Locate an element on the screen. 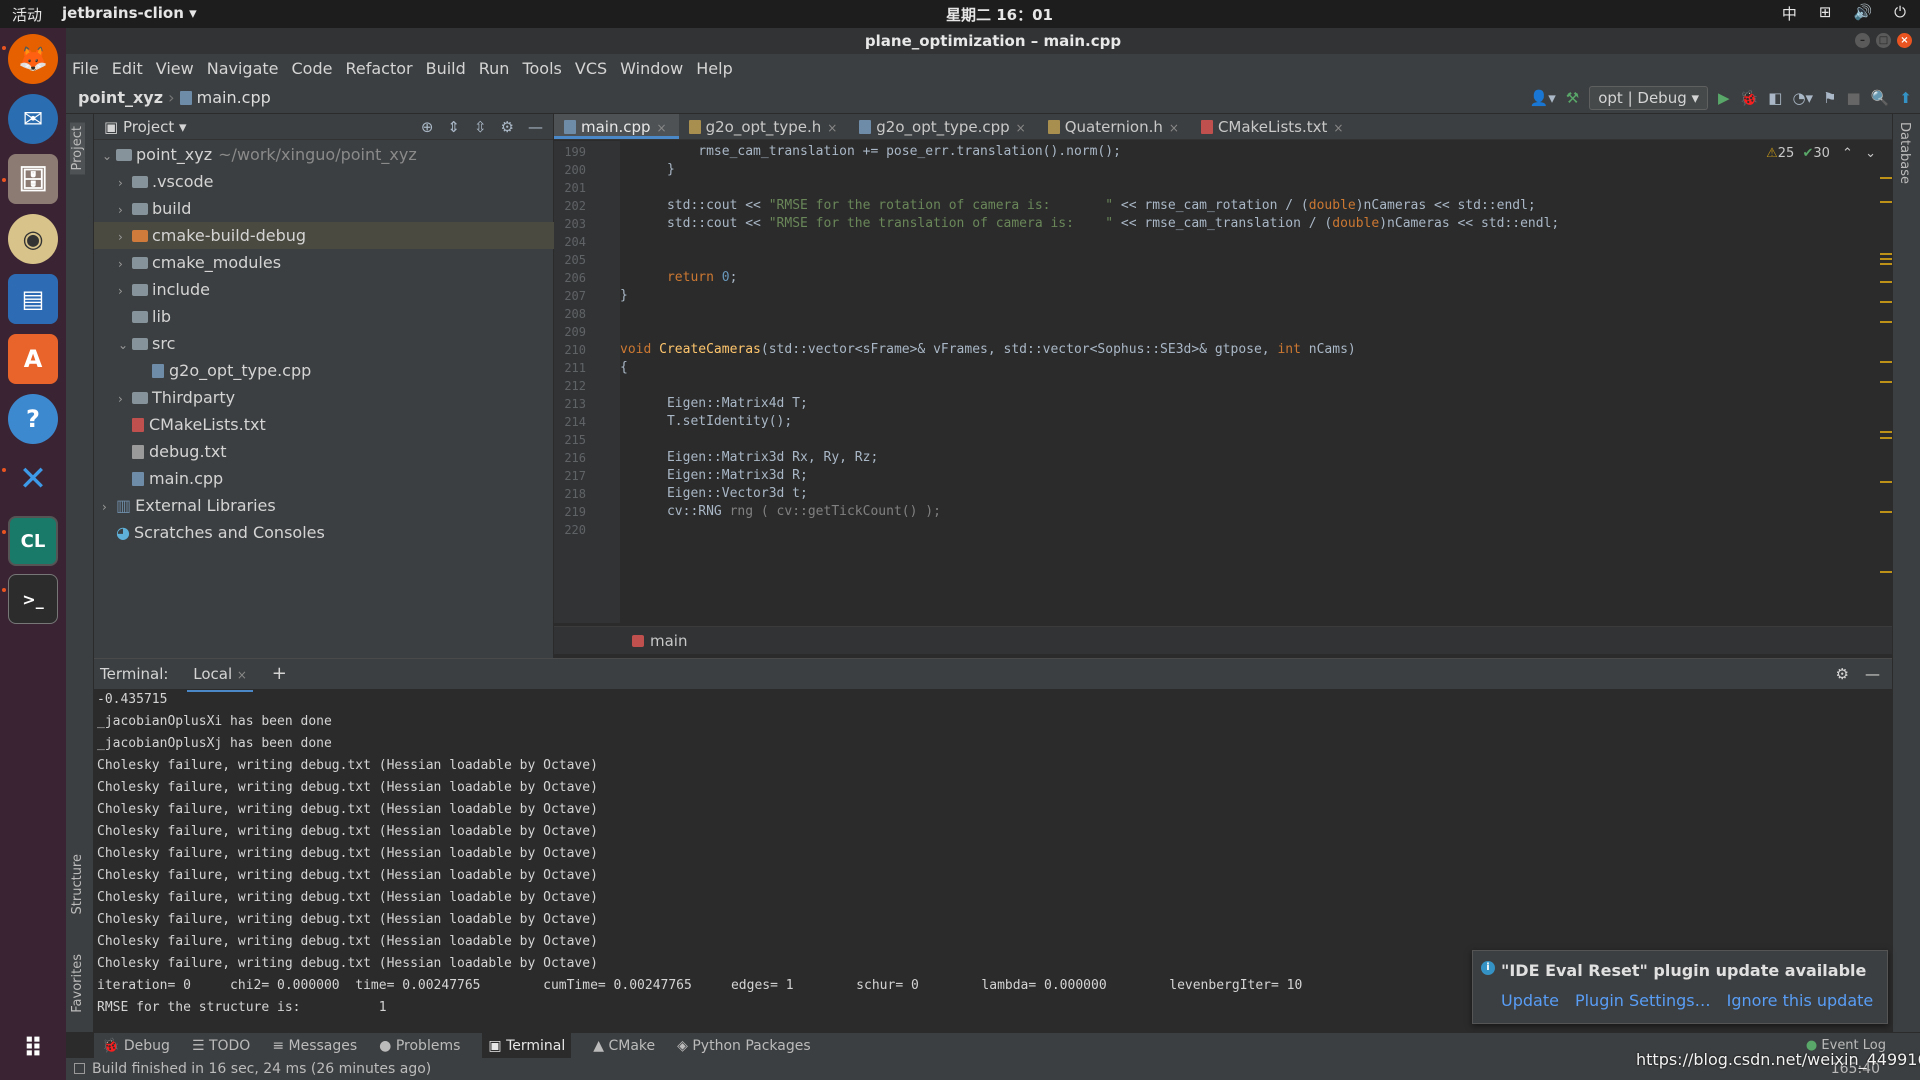 The image size is (1920, 1080). tree-item-cmakelists: CMakeLists.txt is located at coordinates (324, 424).